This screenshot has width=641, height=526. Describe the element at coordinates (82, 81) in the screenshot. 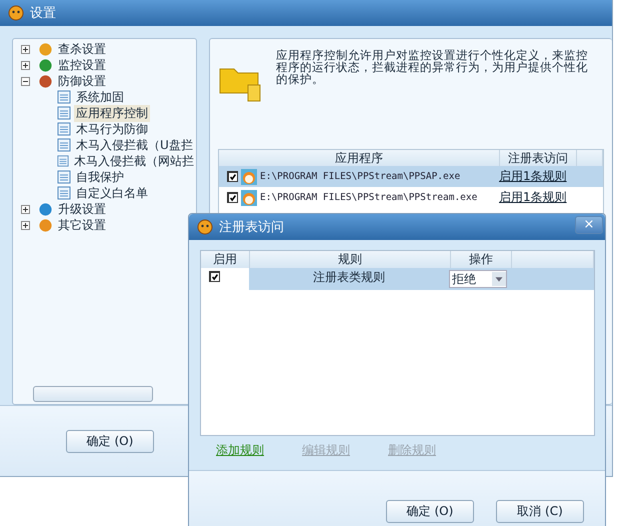

I see `tree-item: 防御设置` at that location.